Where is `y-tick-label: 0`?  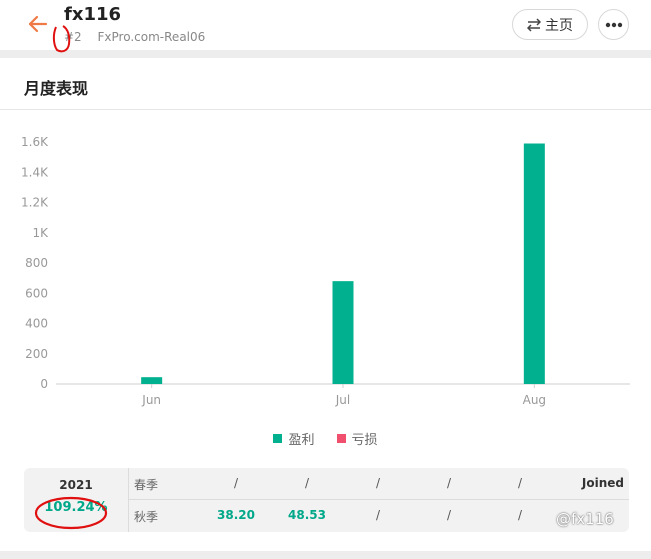 y-tick-label: 0 is located at coordinates (44, 384).